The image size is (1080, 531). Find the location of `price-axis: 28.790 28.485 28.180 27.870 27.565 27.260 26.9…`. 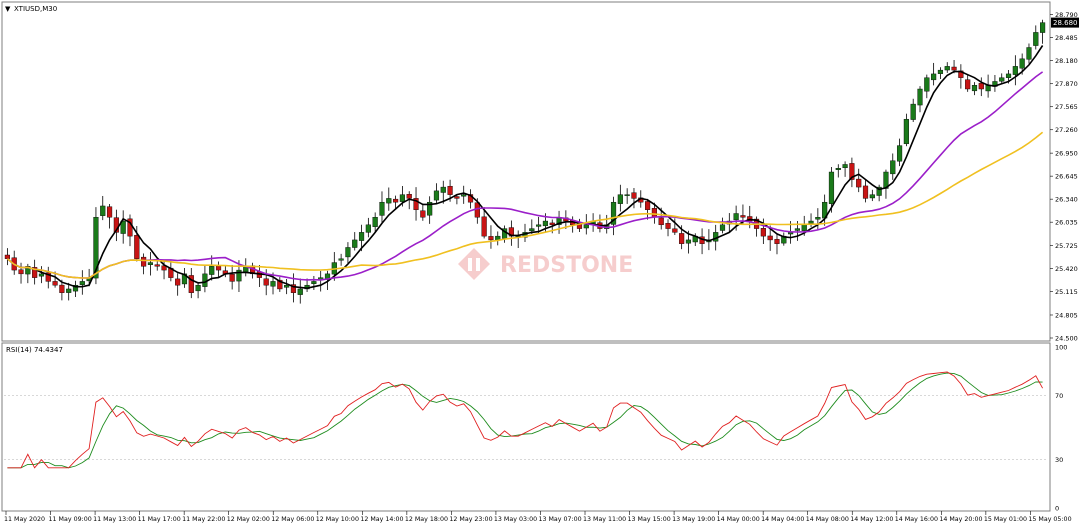

price-axis: 28.790 28.485 28.180 27.870 27.565 27.260 26.9… is located at coordinates (1064, 177).